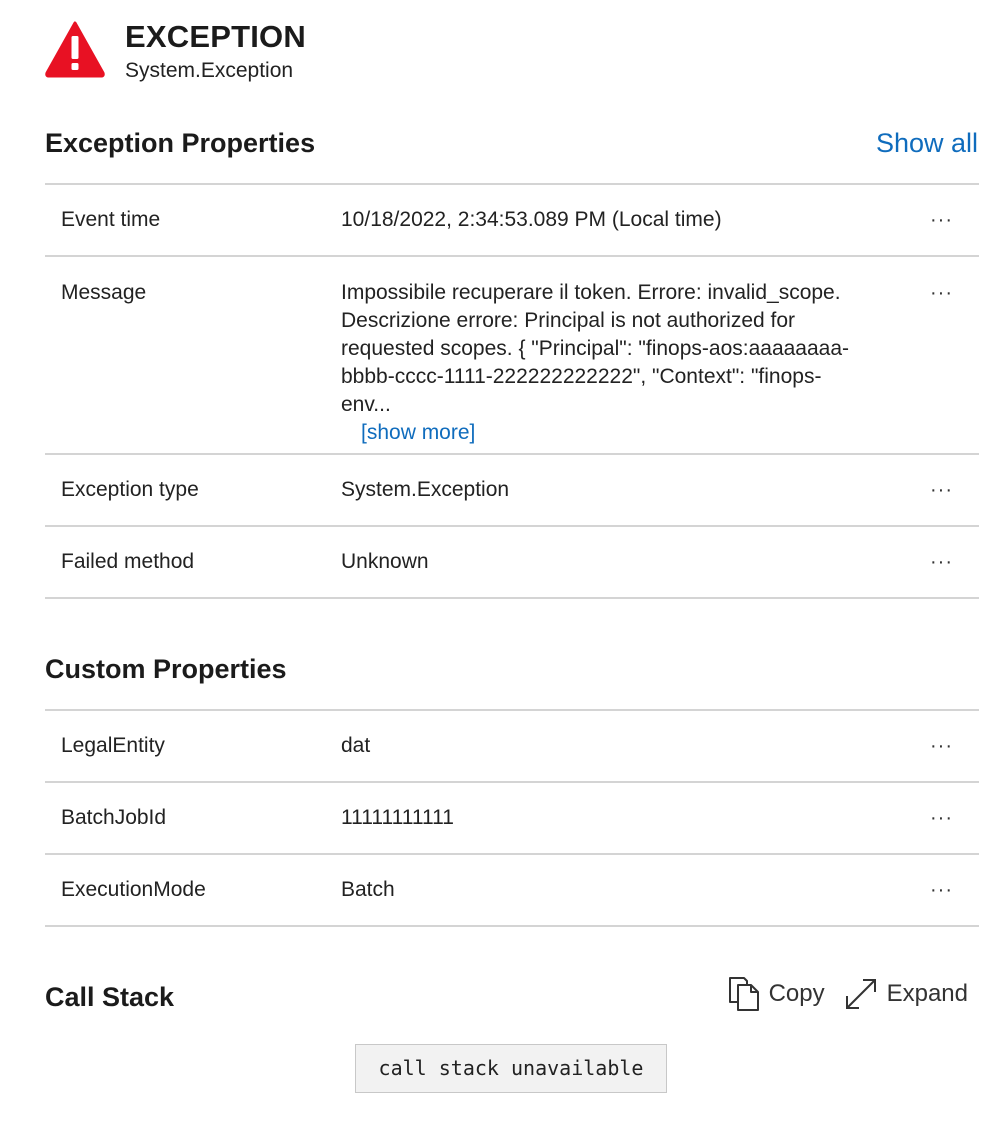  I want to click on property-key: Message, so click(104, 292).